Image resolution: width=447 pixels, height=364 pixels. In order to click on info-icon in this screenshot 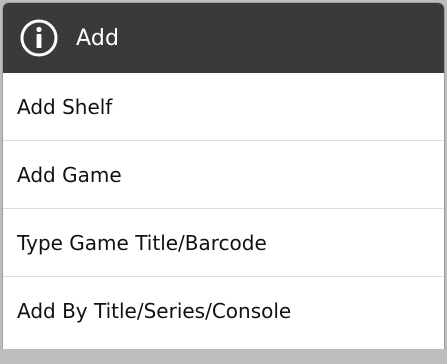, I will do `click(39, 38)`.